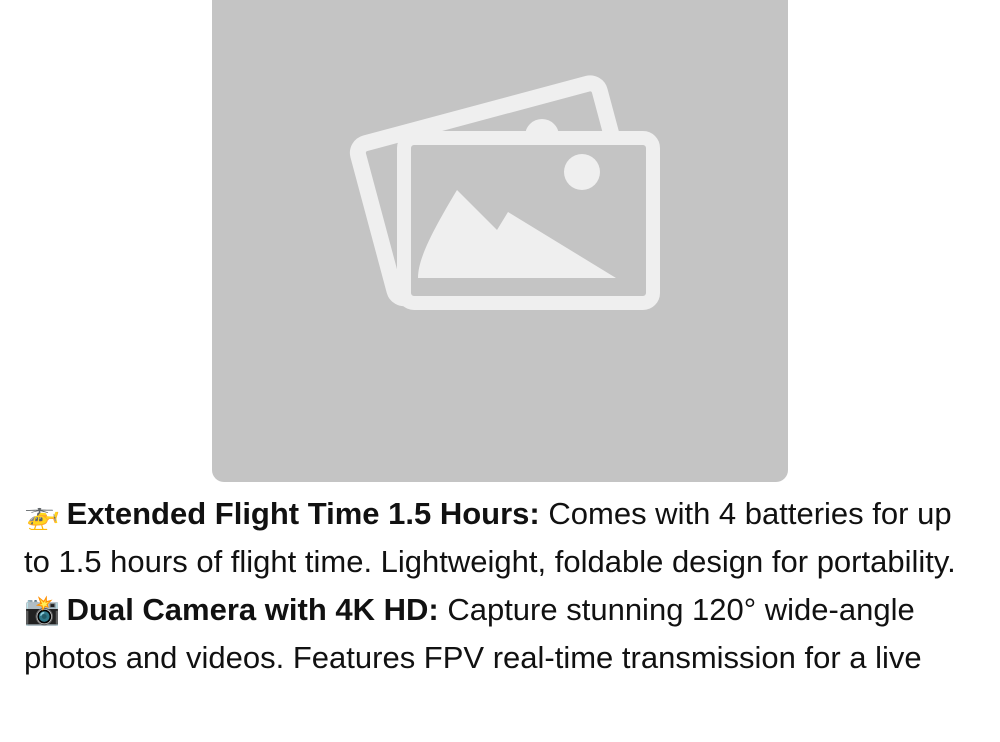  Describe the element at coordinates (303, 513) in the screenshot. I see `feature-title: Extended Flight Time 1.5 Hours:` at that location.